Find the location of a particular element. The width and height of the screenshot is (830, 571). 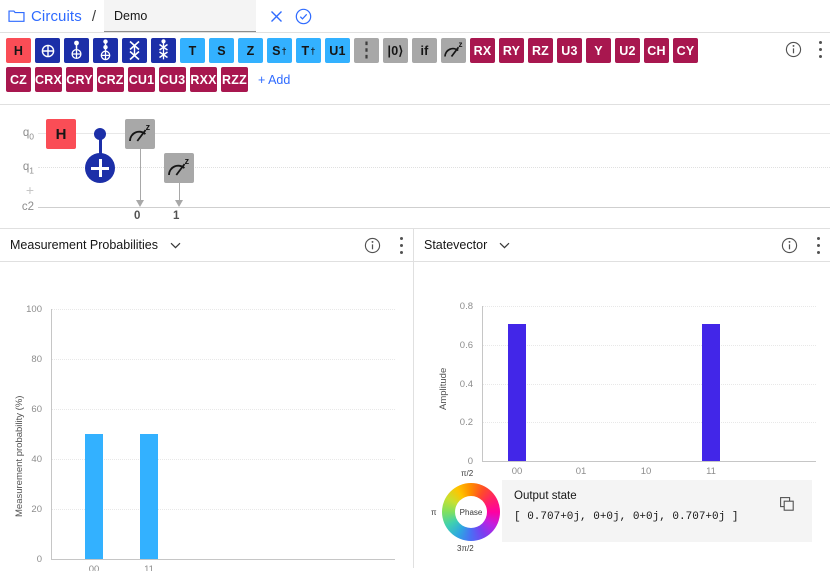

measure-z-icon: z is located at coordinates (140, 132).